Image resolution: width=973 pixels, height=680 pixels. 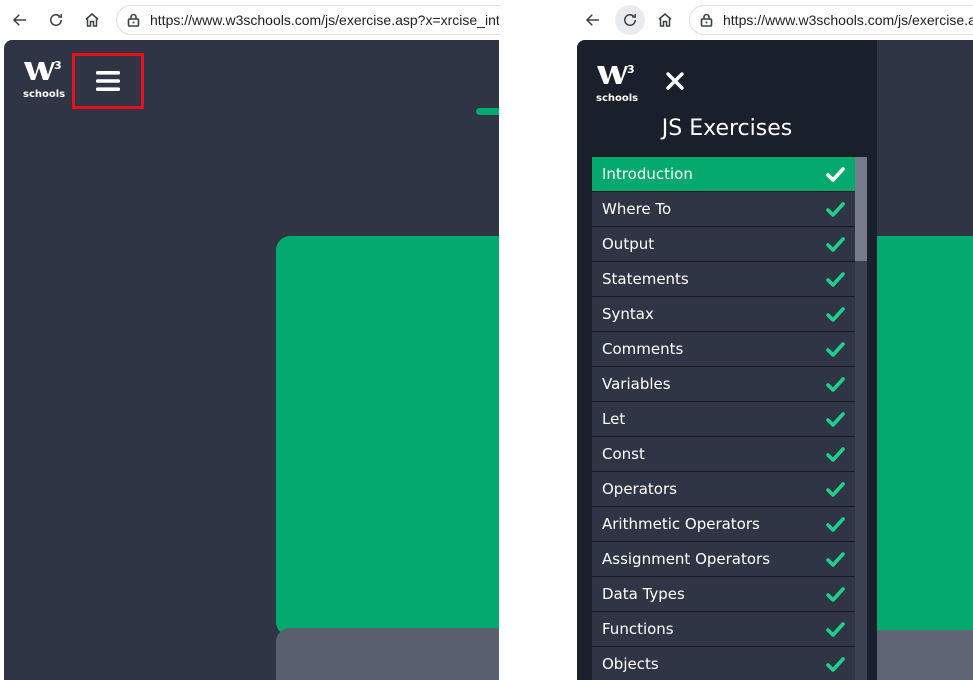 I want to click on exercise-item-label: Assignment Operators, so click(x=686, y=559).